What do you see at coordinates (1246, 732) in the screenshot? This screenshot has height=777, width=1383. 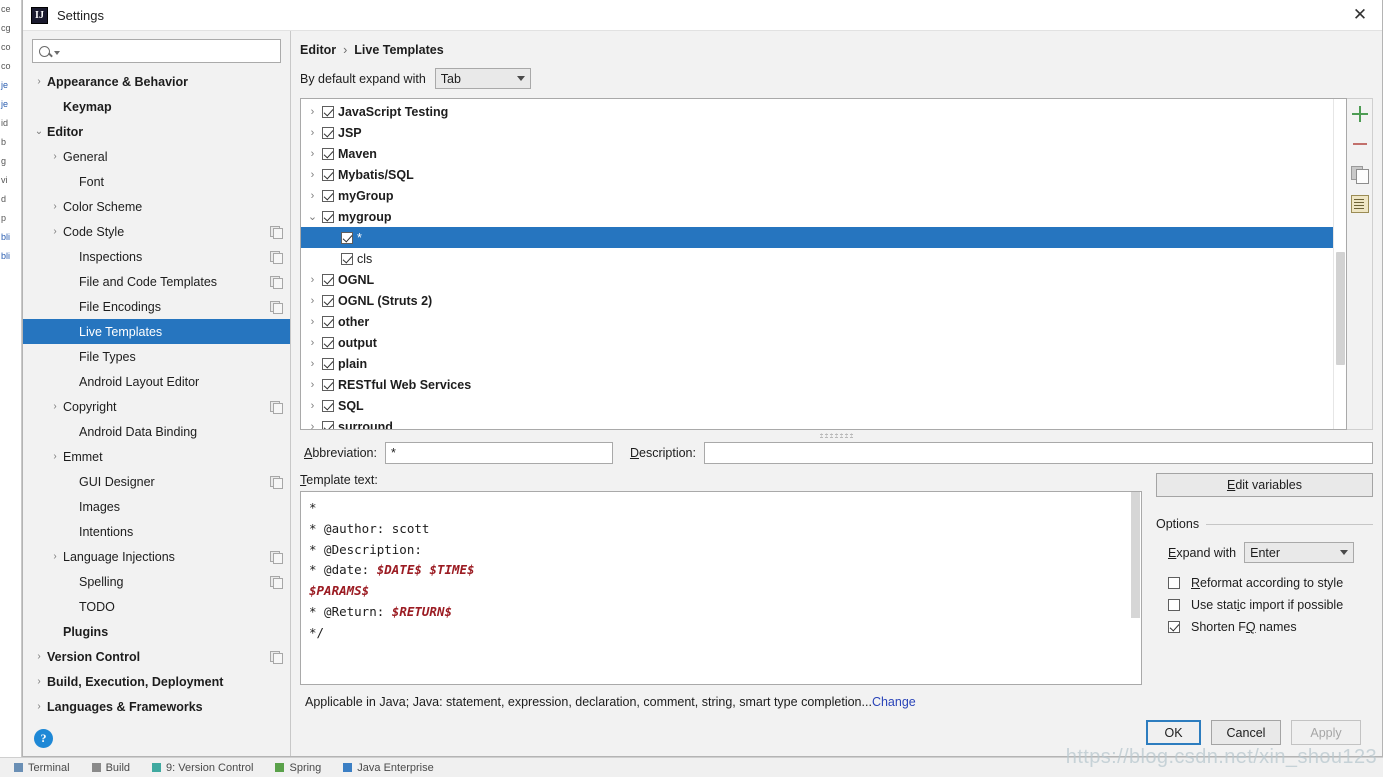 I see `cancel-button: Cancel` at bounding box center [1246, 732].